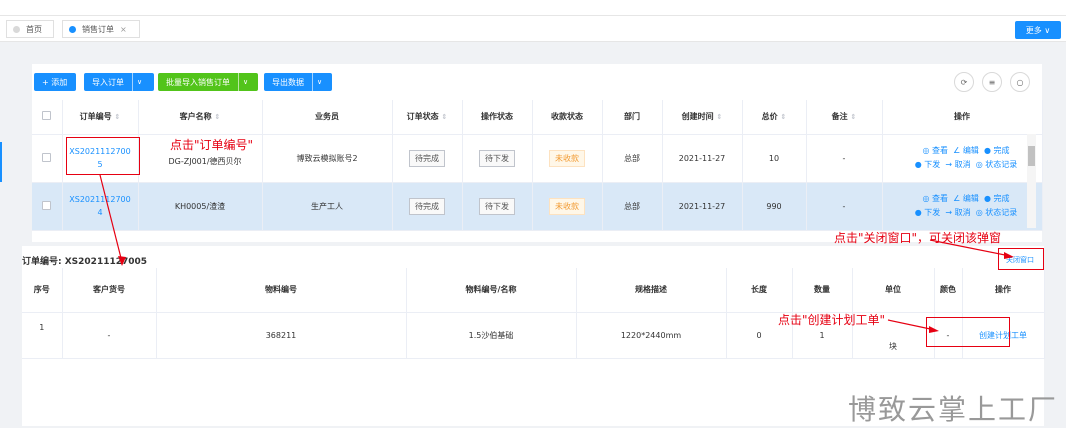 The height and width of the screenshot is (428, 1066). I want to click on annotation-click-order-no: 点击"订单编号", so click(212, 145).